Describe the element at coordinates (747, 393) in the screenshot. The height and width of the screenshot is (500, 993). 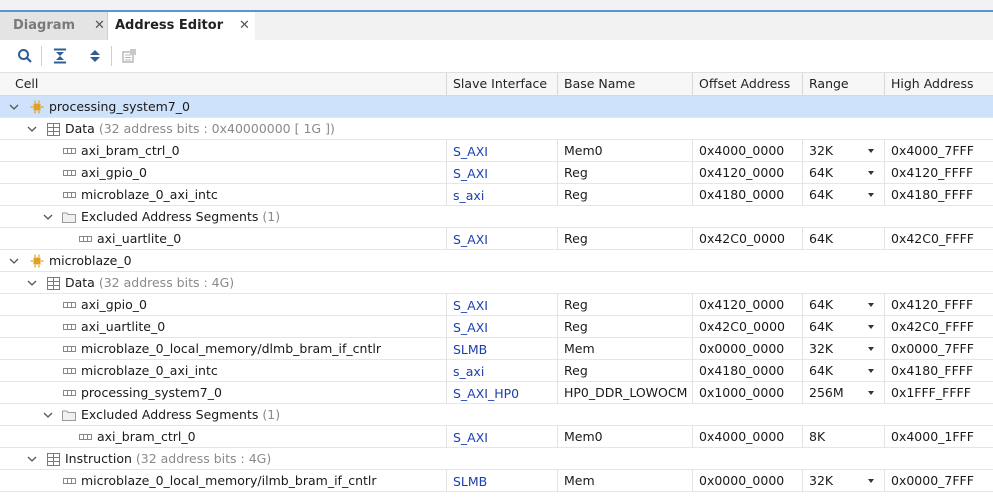
I see `offset-address-cell: 0x1000_0000` at that location.